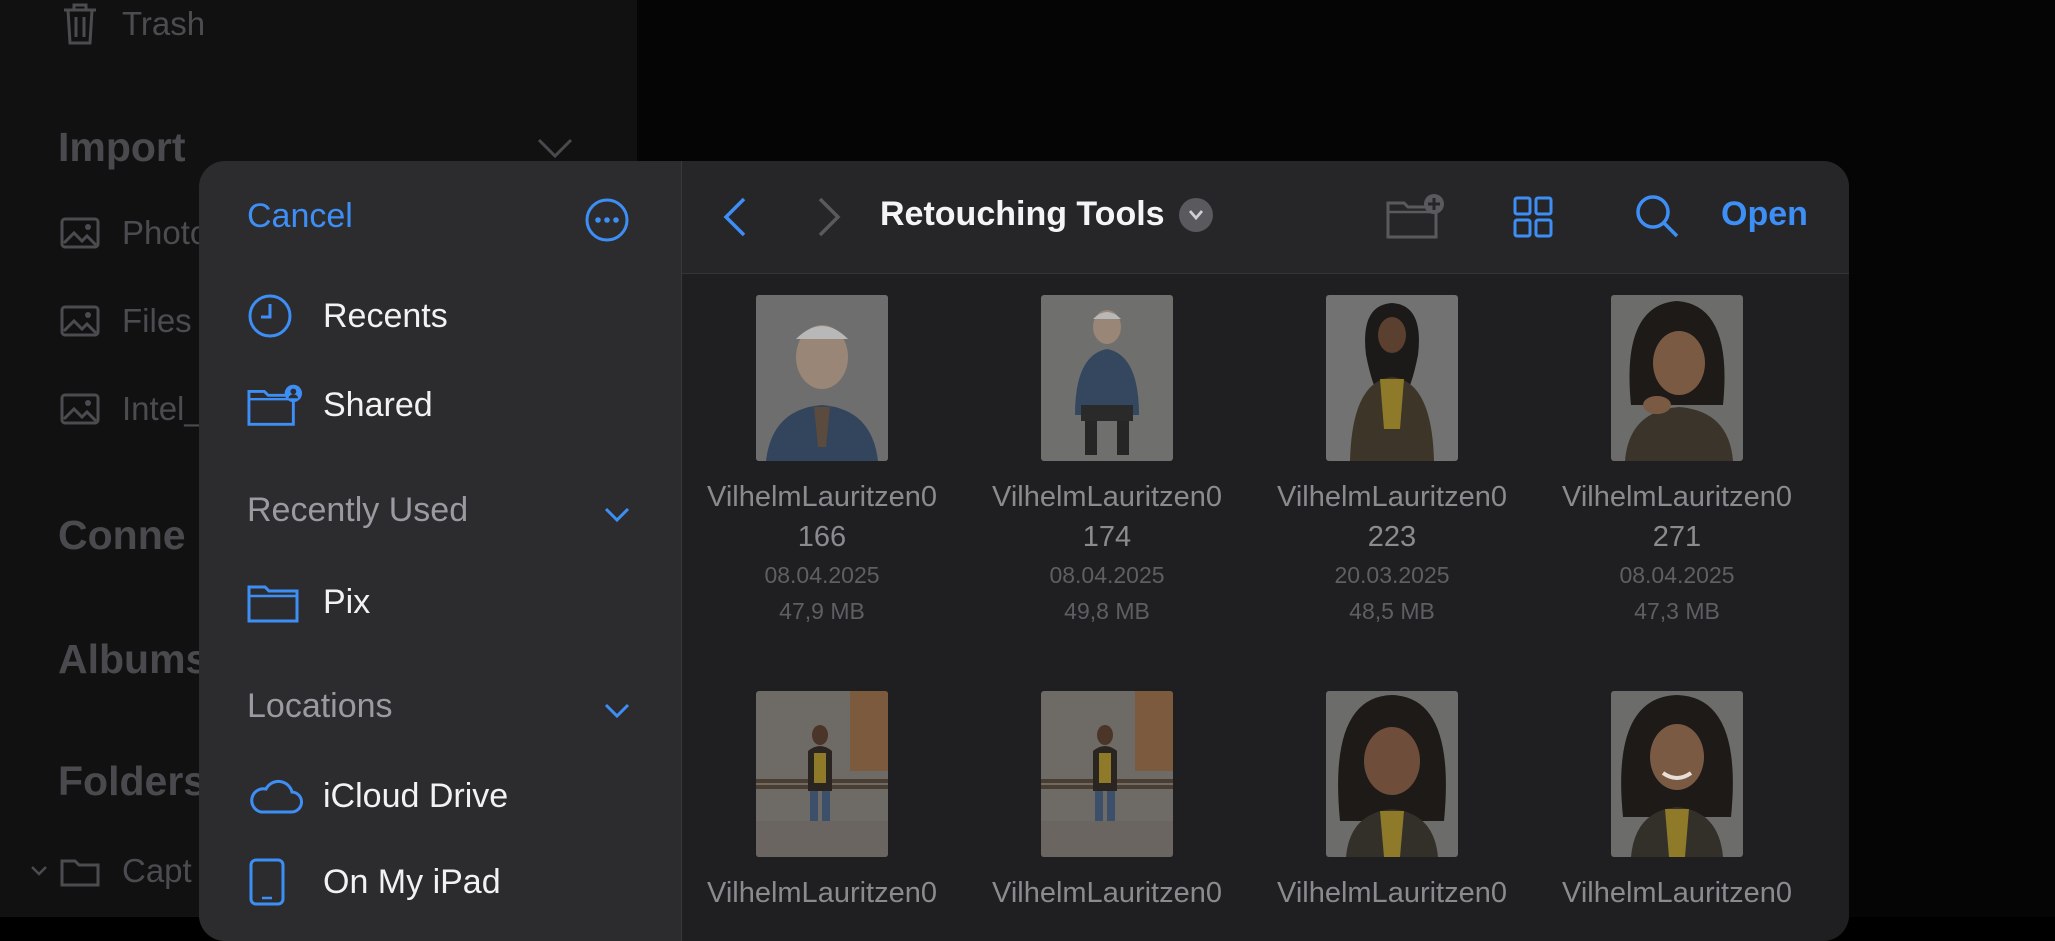 This screenshot has width=2055, height=941. Describe the element at coordinates (1107, 611) in the screenshot. I see `file-size: 49,8 MB` at that location.